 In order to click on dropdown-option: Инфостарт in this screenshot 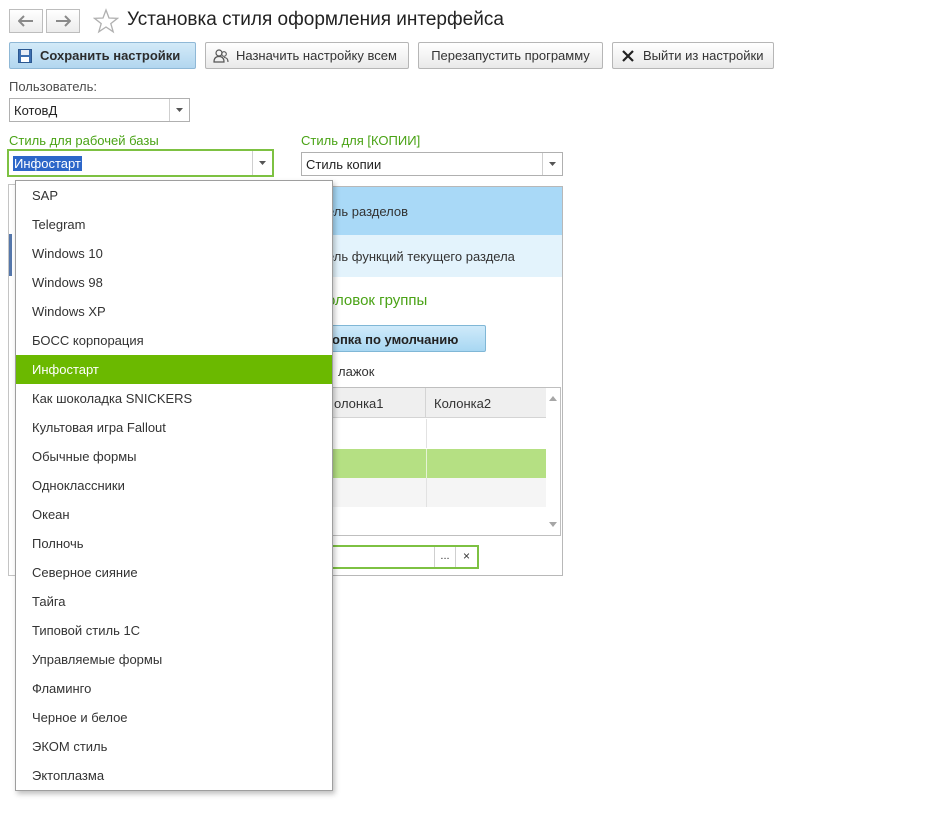, I will do `click(174, 369)`.